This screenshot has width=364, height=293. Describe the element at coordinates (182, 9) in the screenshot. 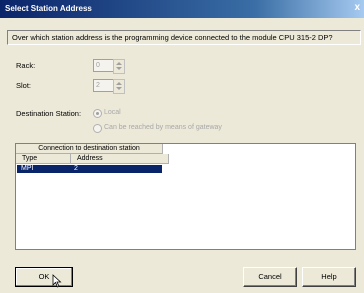

I see `title-bar: Select Station Address x` at that location.